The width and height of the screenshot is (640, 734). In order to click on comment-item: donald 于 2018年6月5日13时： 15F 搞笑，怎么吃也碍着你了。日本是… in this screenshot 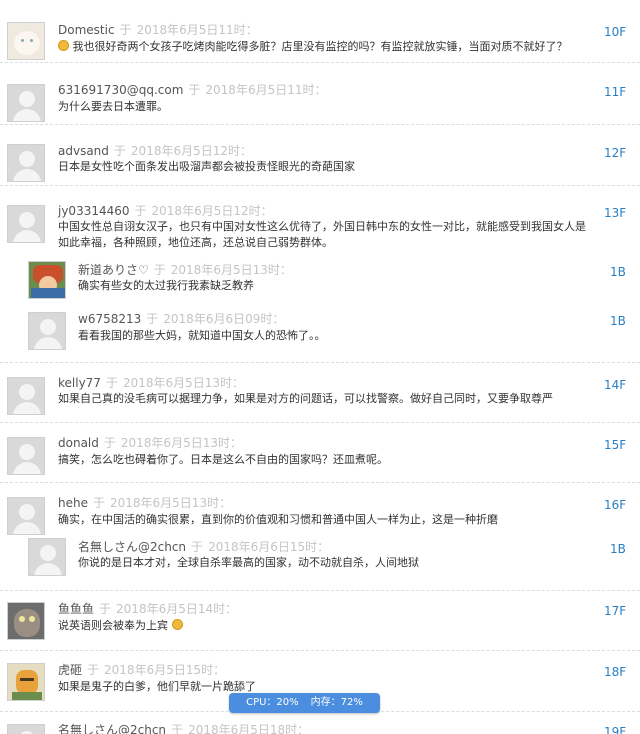, I will do `click(320, 454)`.